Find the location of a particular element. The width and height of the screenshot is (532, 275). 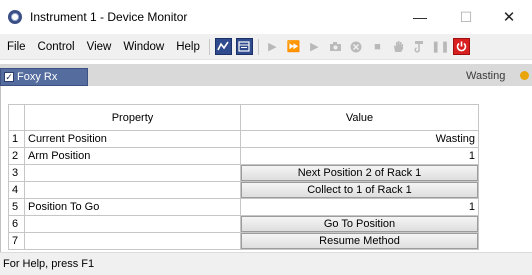

title-bar: Instrument 1 - Device Monitor — ☐ ✕ is located at coordinates (266, 17).